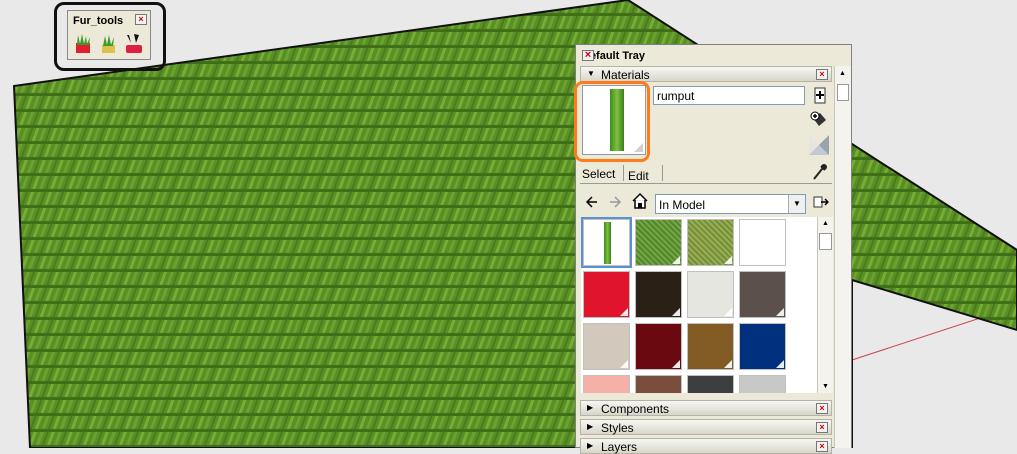 Image resolution: width=1017 pixels, height=454 pixels. I want to click on back-arrow-icon, so click(592, 202).